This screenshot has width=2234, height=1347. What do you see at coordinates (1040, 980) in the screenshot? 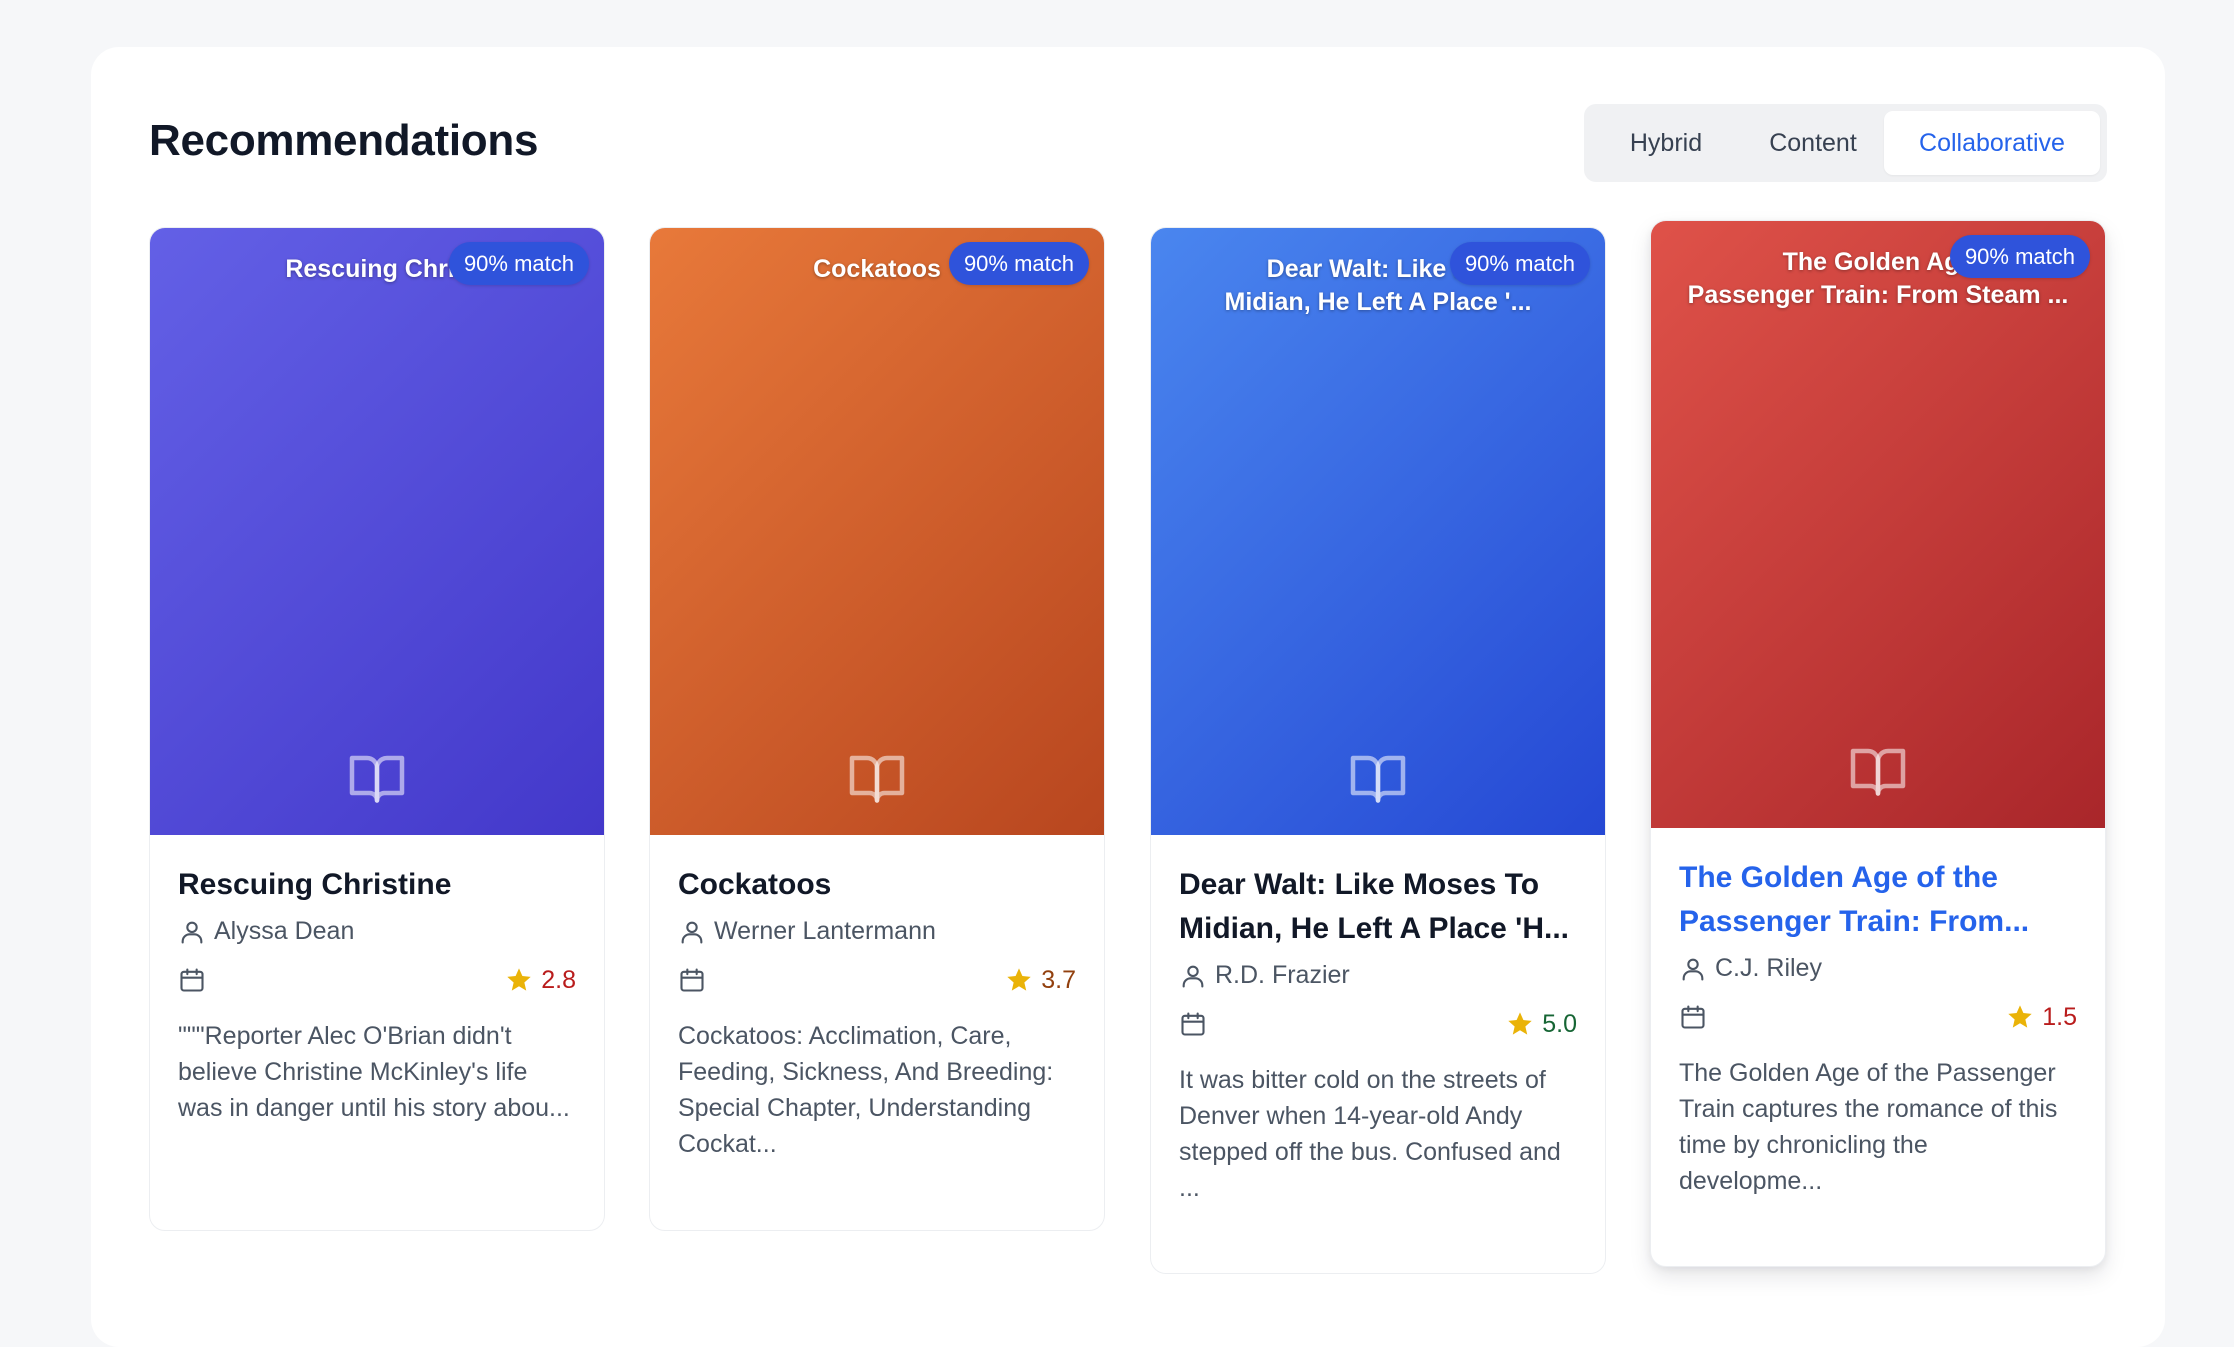
I see `rating: 3.7` at bounding box center [1040, 980].